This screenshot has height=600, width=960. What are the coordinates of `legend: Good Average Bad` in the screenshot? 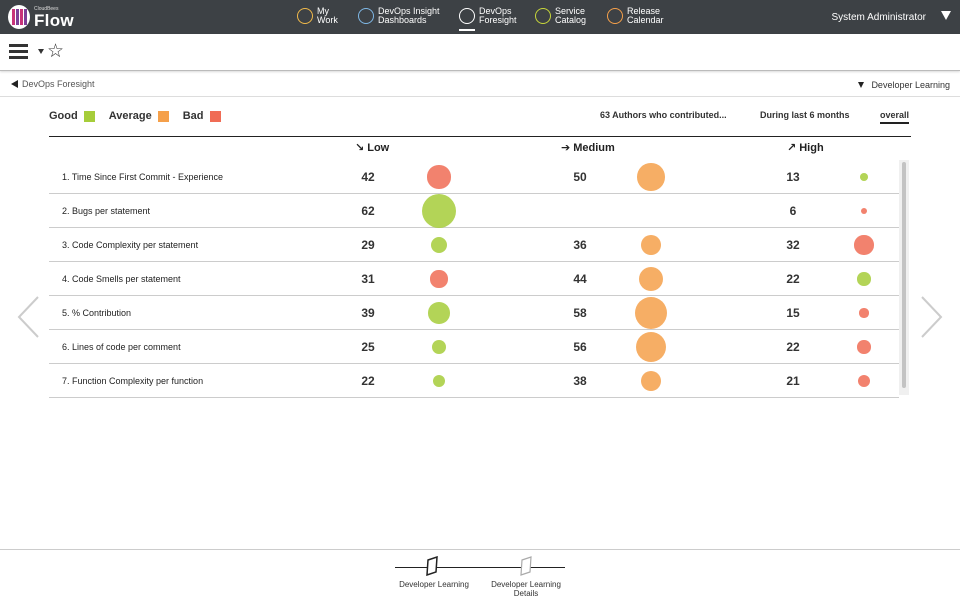 It's located at (135, 116).